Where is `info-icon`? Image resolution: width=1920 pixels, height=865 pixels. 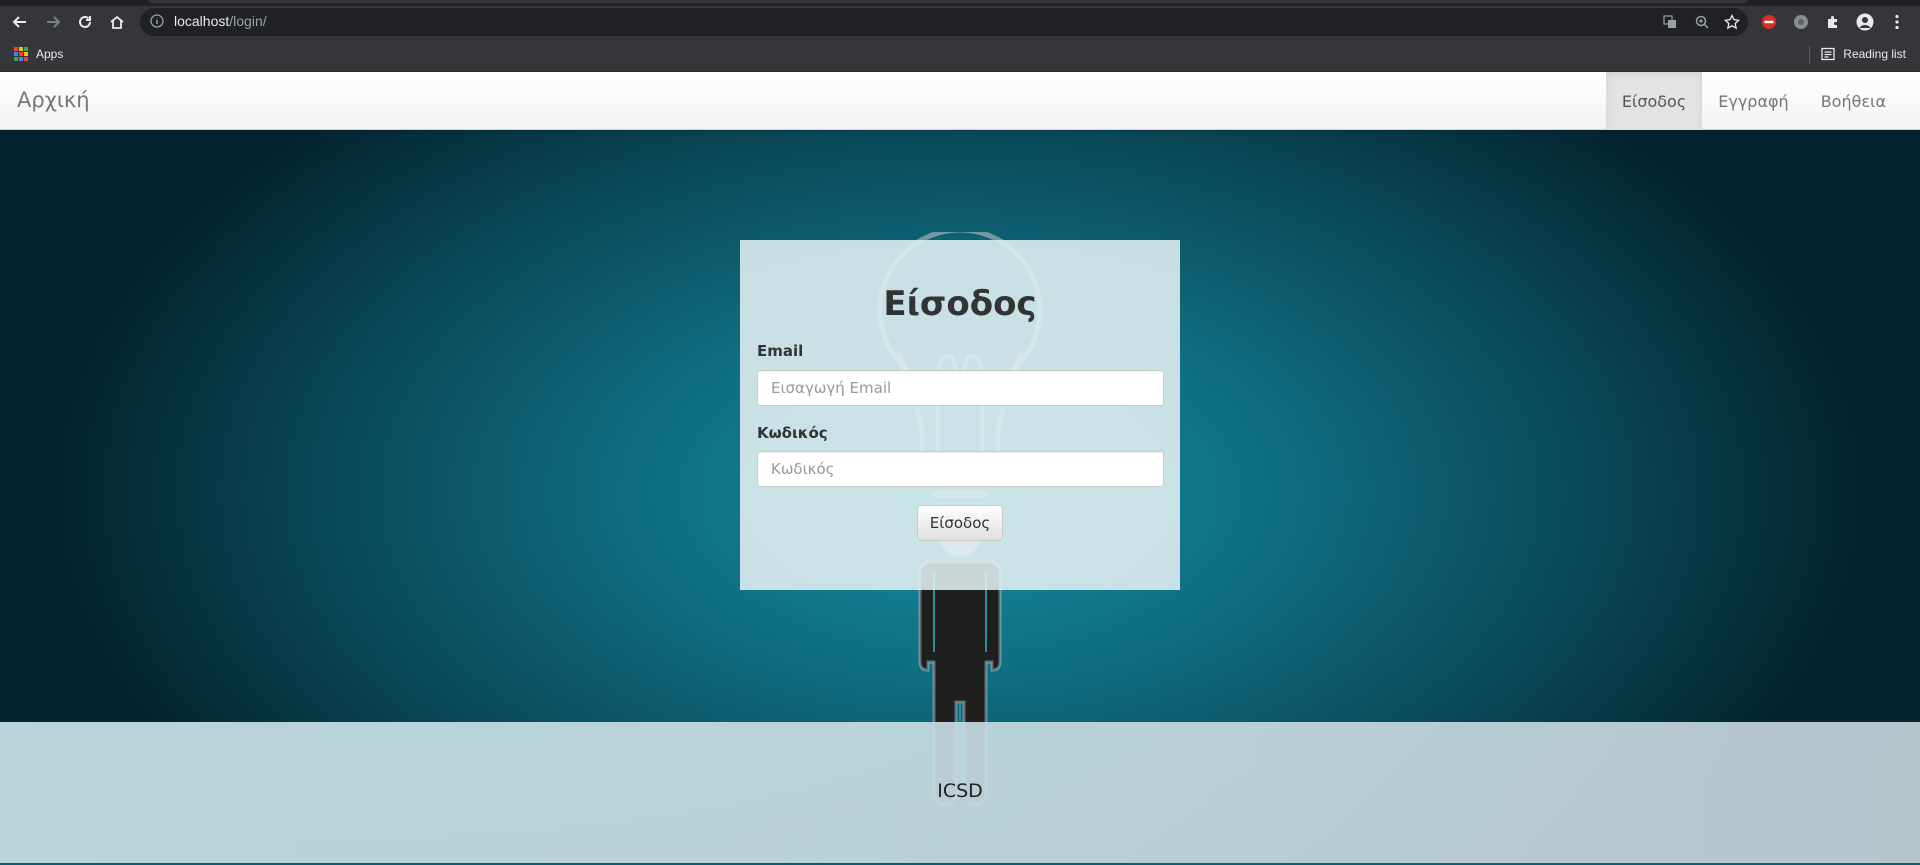
info-icon is located at coordinates (157, 21).